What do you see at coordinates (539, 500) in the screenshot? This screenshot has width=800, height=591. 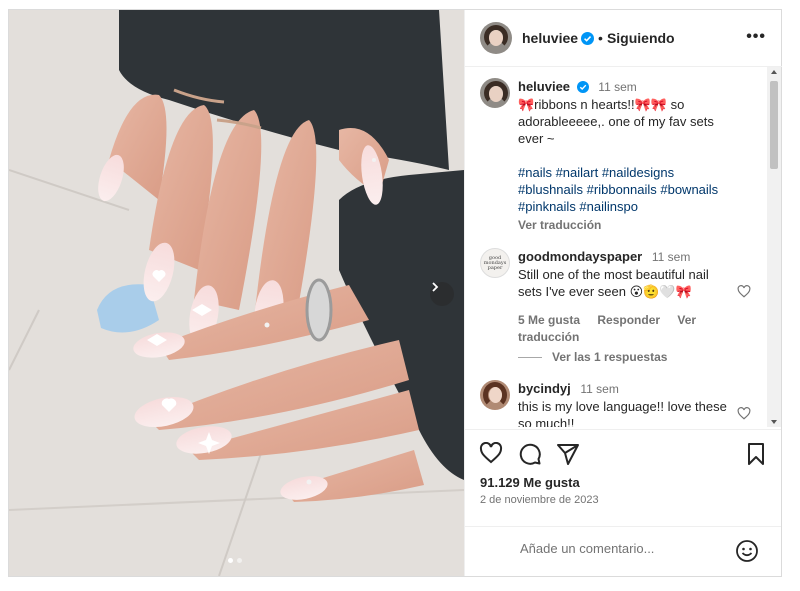 I see `post-date: 2 de noviembre de 2023` at bounding box center [539, 500].